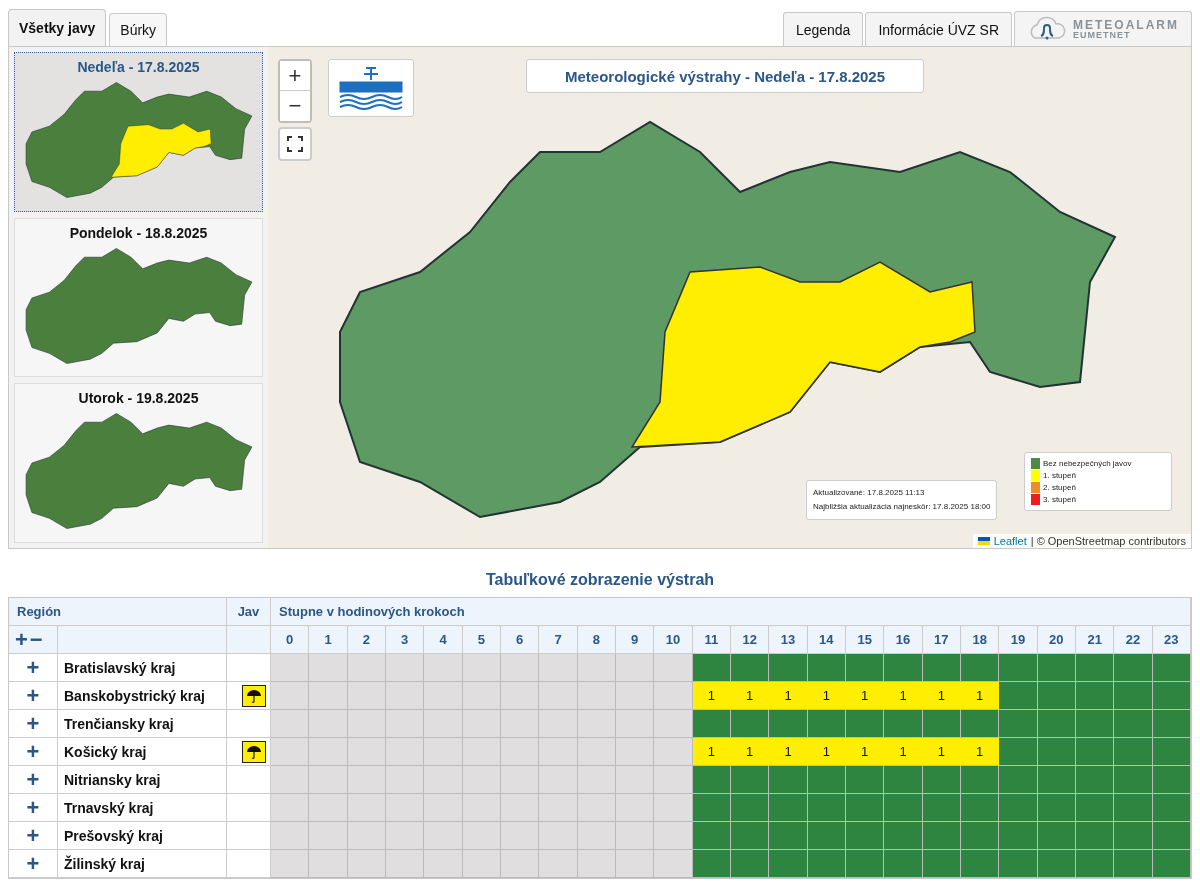 The width and height of the screenshot is (1200, 885). Describe the element at coordinates (36, 639) in the screenshot. I see `collapse-all-button: −` at that location.